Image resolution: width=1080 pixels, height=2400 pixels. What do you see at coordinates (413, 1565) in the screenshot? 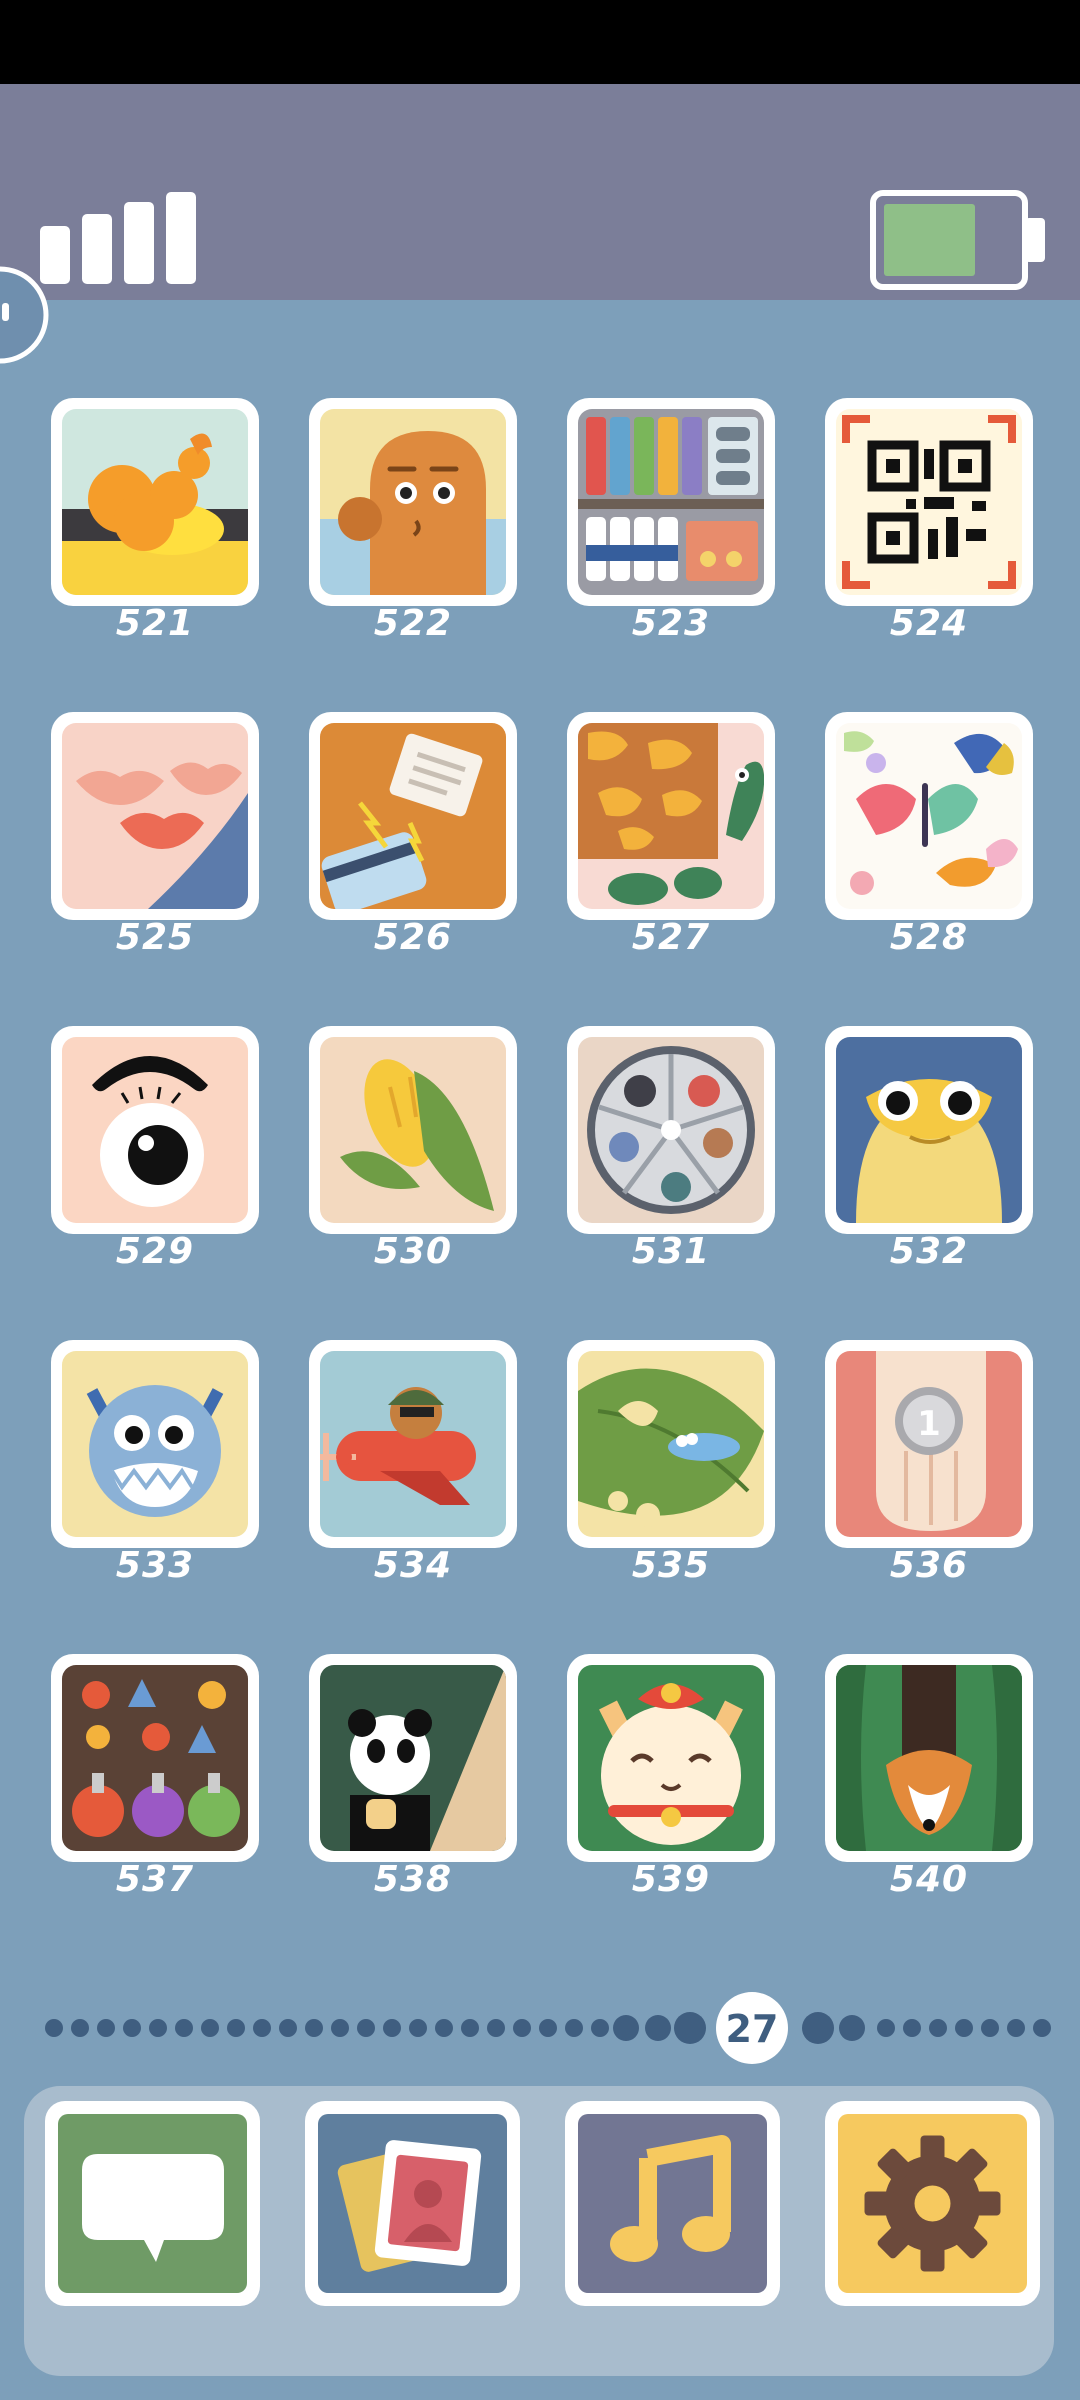
I see `level-number: 534` at bounding box center [413, 1565].